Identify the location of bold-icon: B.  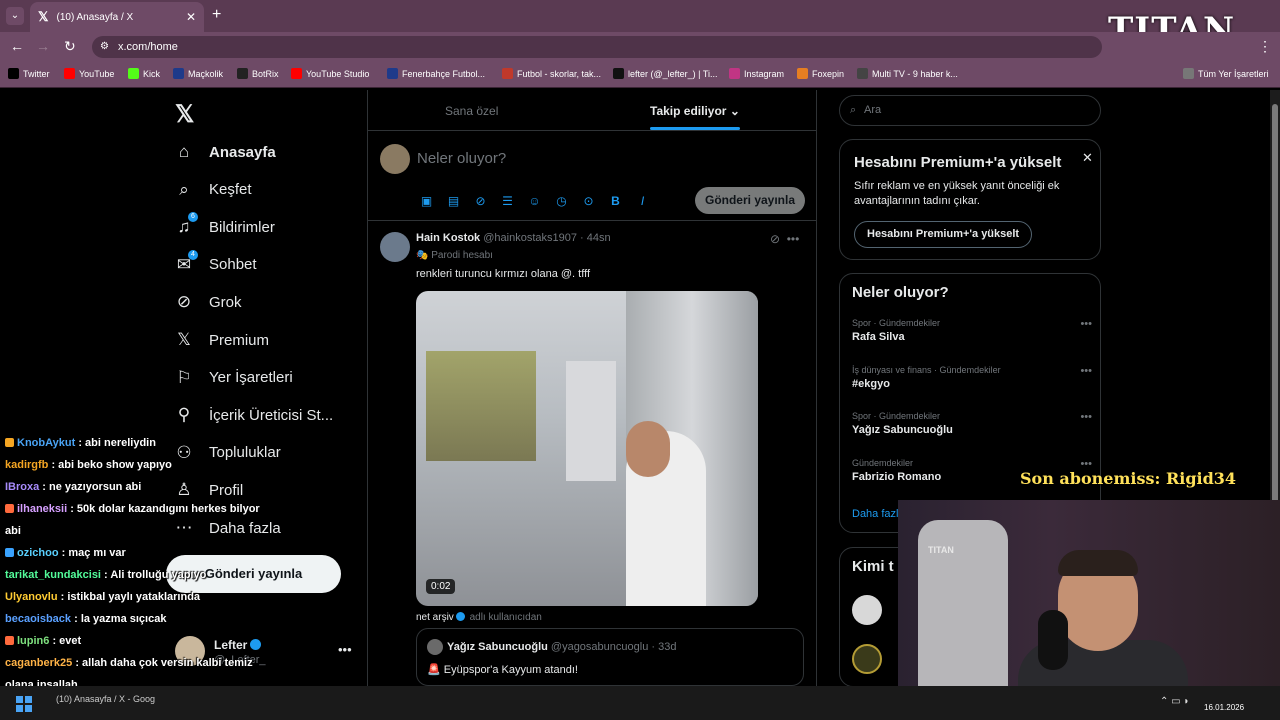
(615, 201).